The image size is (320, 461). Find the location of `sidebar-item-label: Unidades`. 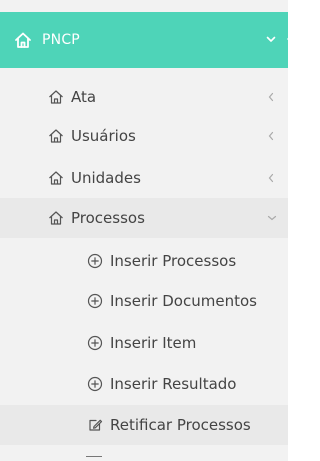

sidebar-item-label: Unidades is located at coordinates (106, 178).